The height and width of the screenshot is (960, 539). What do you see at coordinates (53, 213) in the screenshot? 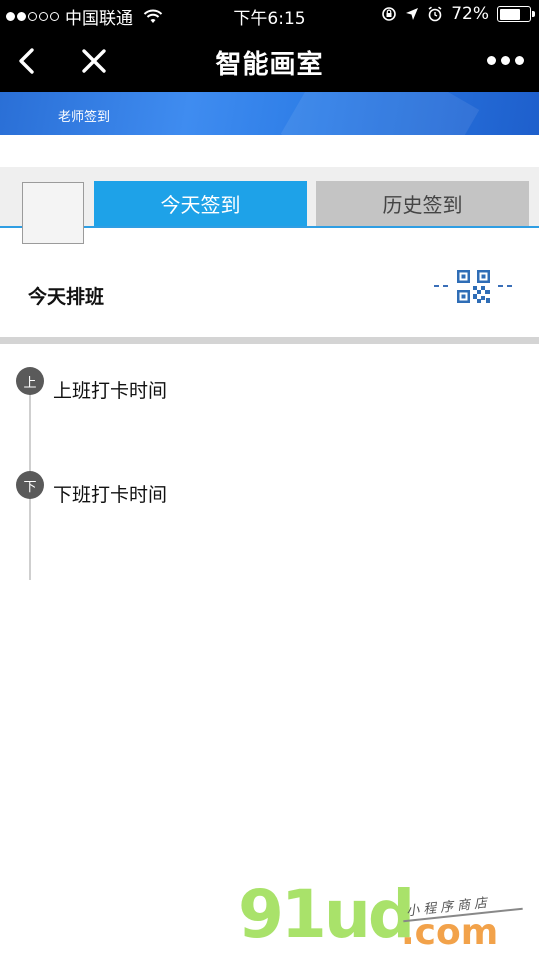
I see `avatar-placeholder` at bounding box center [53, 213].